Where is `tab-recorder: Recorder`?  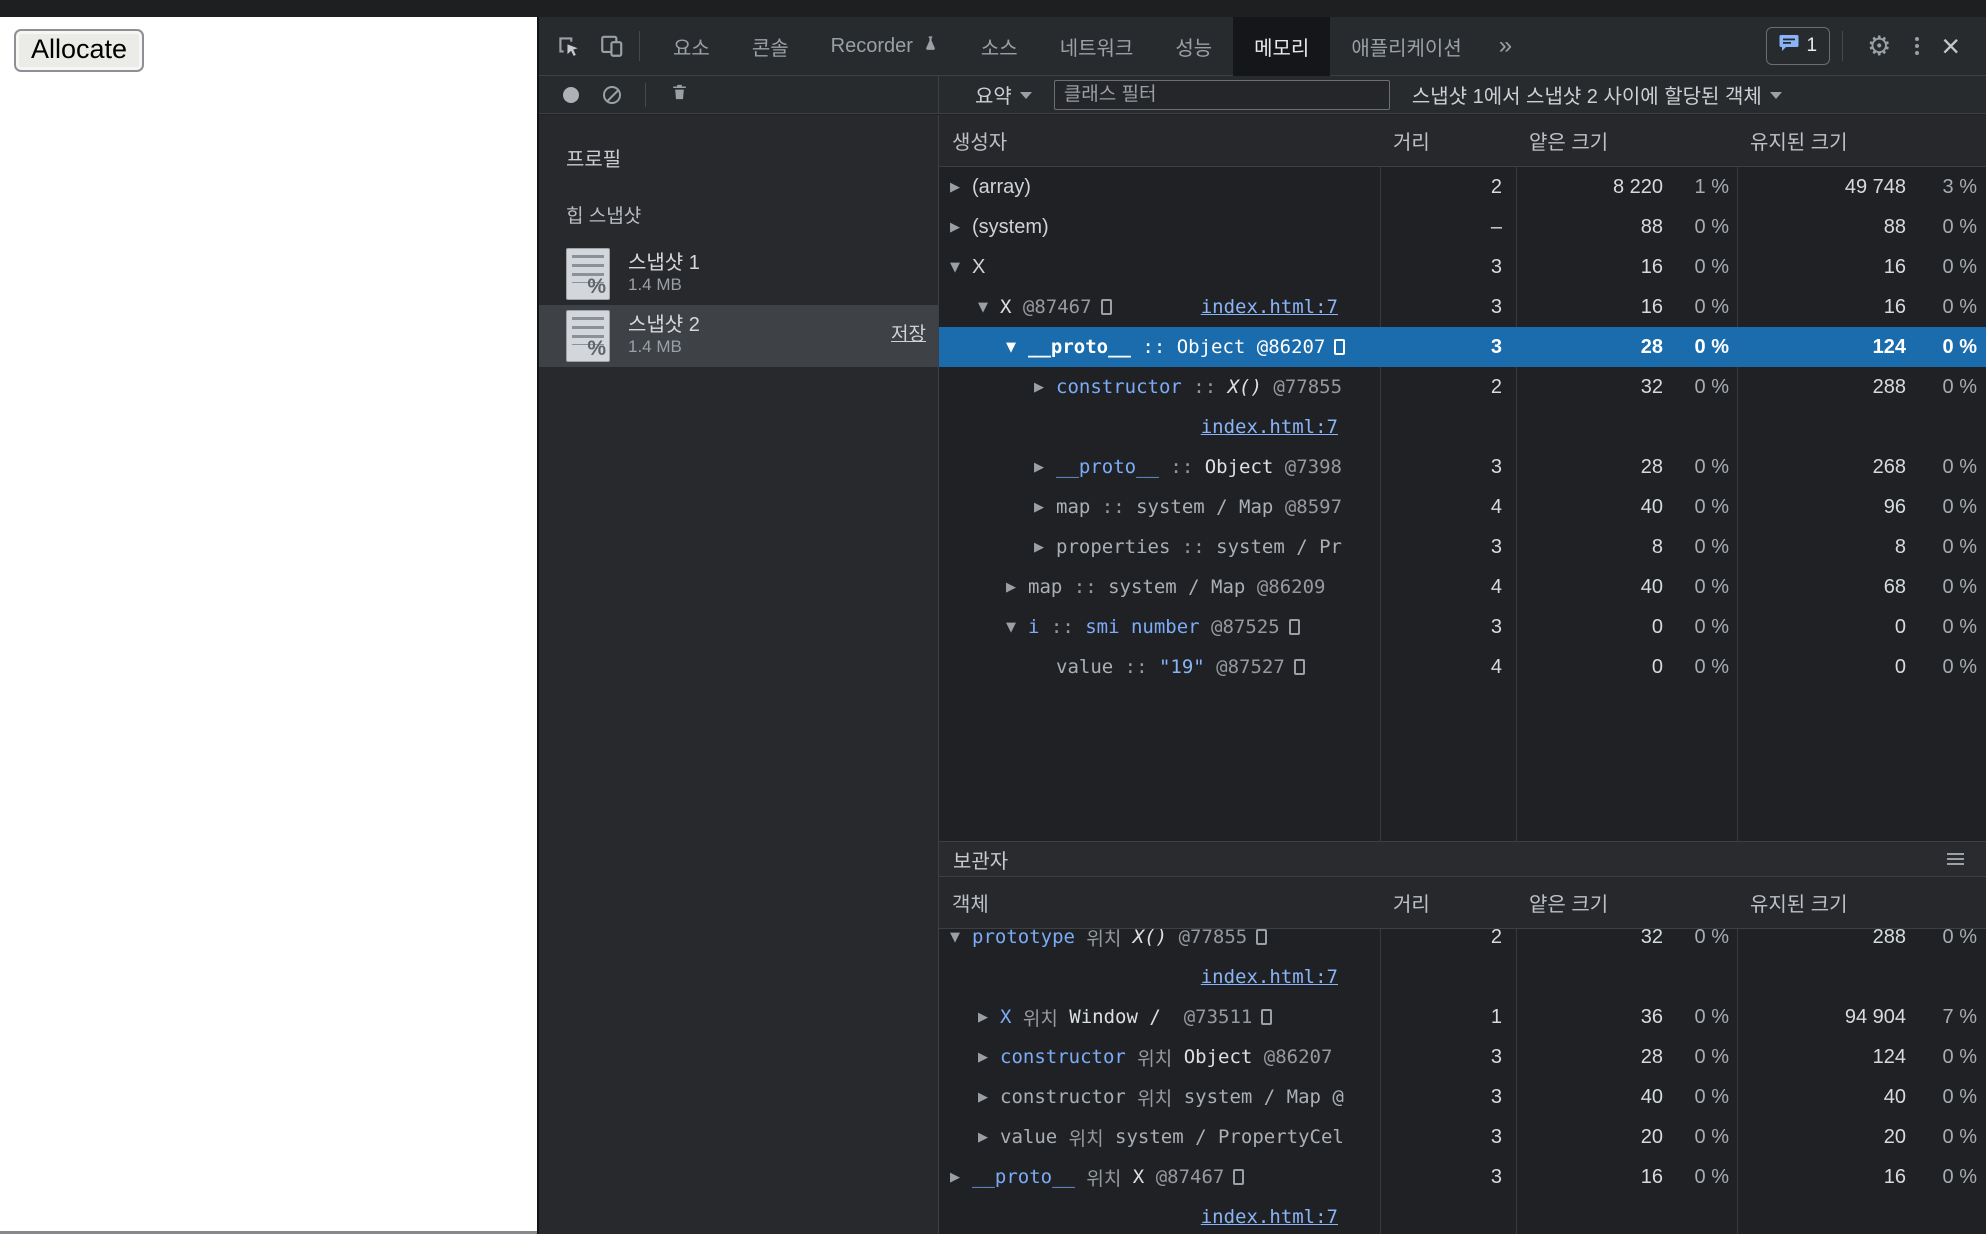
tab-recorder: Recorder is located at coordinates (885, 46).